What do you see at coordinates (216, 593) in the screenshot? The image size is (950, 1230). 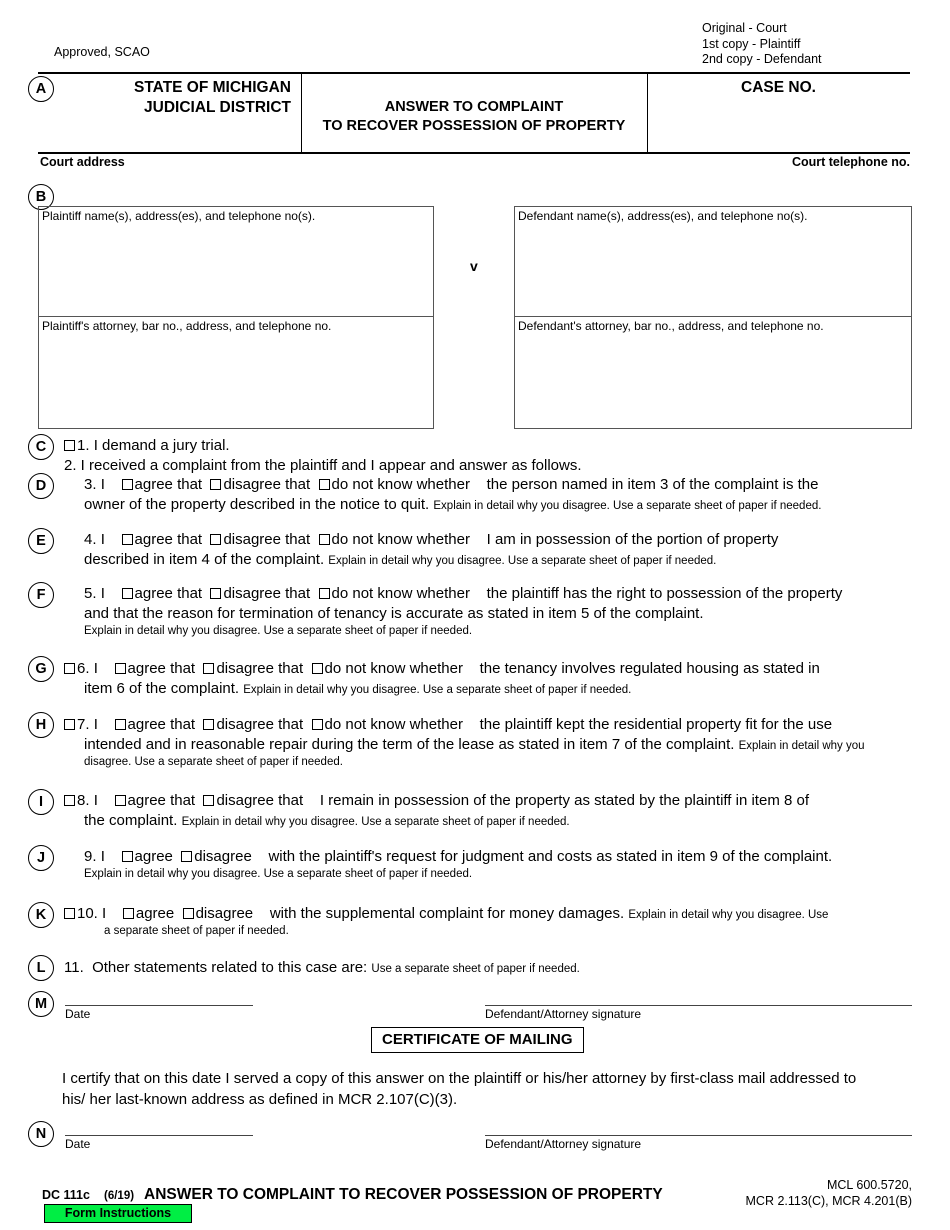 I see `item-5-disagree-checkbox` at bounding box center [216, 593].